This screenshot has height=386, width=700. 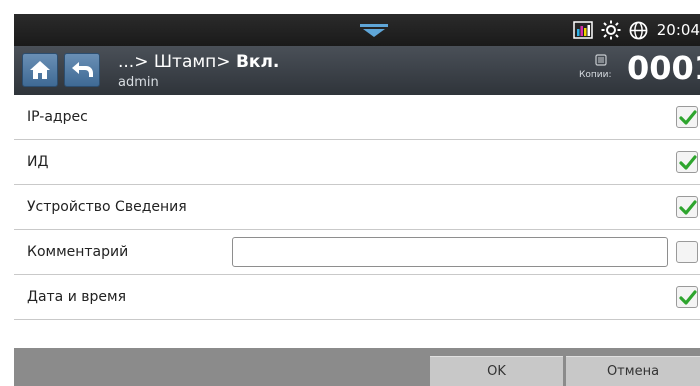 What do you see at coordinates (357, 30) in the screenshot?
I see `status-bar: 20:04` at bounding box center [357, 30].